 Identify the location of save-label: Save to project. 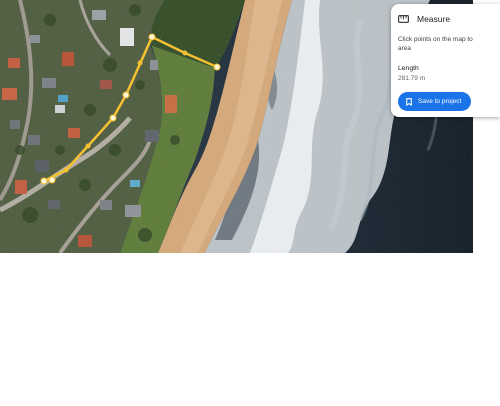
(440, 101).